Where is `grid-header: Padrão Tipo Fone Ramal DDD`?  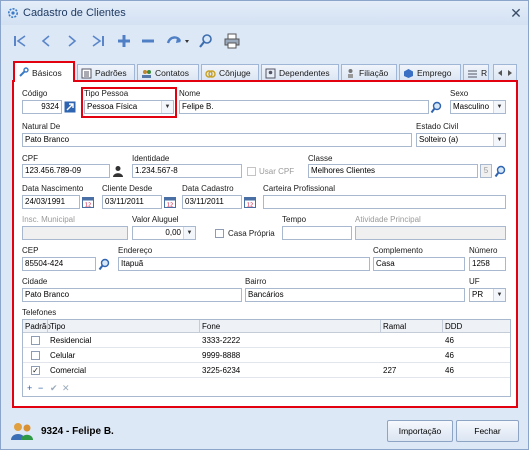
grid-header: Padrão Tipo Fone Ramal DDD is located at coordinates (266, 326).